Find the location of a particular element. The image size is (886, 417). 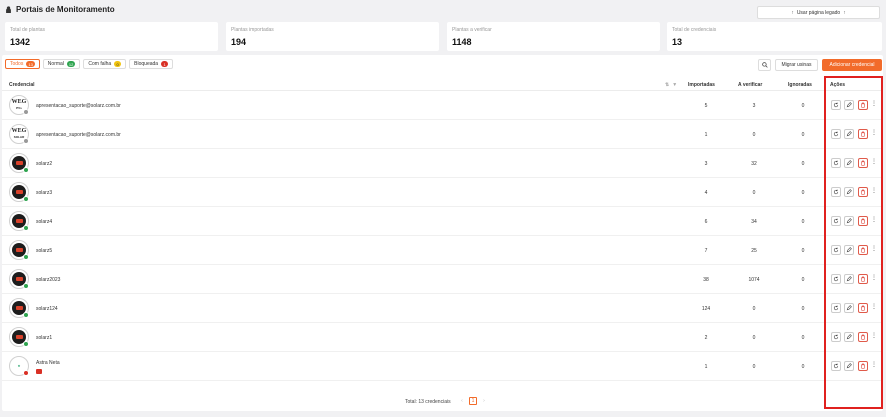

credential-name: solarz2 is located at coordinates (44, 164).